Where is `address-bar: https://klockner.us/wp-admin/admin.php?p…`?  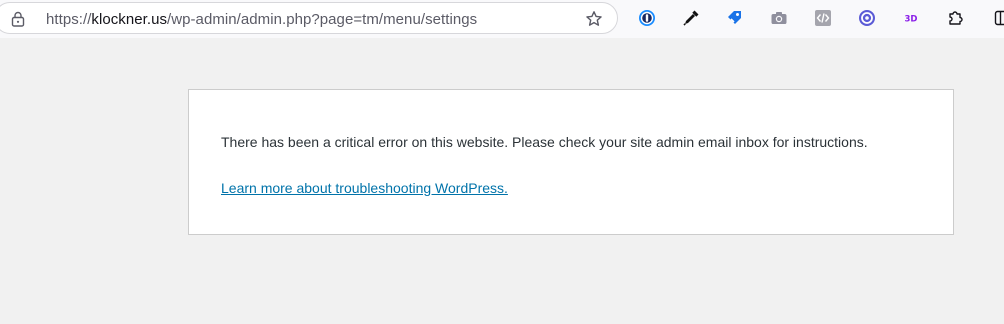 address-bar: https://klockner.us/wp-admin/admin.php?p… is located at coordinates (309, 18).